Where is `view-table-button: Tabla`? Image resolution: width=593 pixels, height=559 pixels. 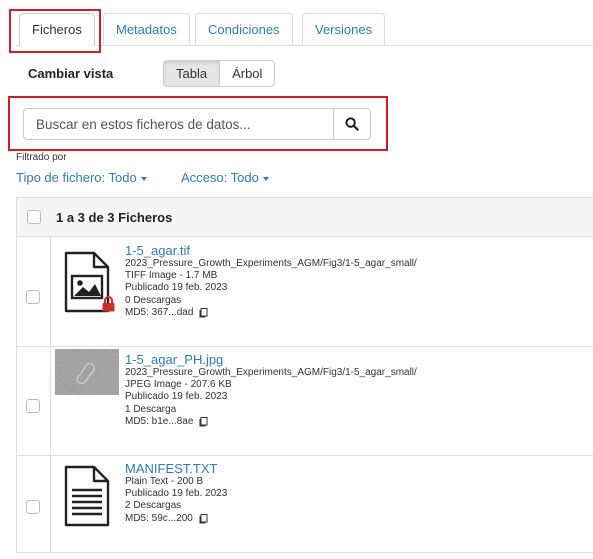
view-table-button: Tabla is located at coordinates (192, 73).